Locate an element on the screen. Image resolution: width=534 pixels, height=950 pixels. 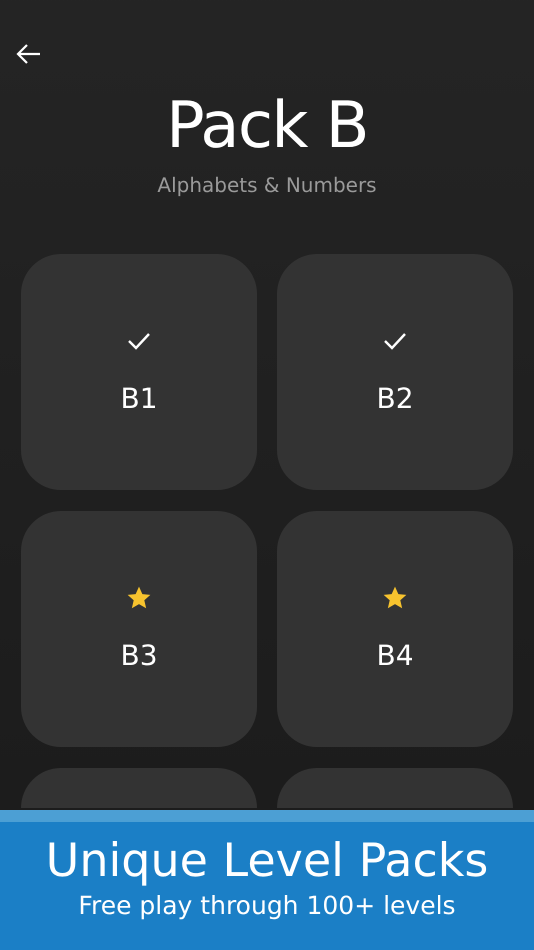
level-label: B4 is located at coordinates (395, 656).